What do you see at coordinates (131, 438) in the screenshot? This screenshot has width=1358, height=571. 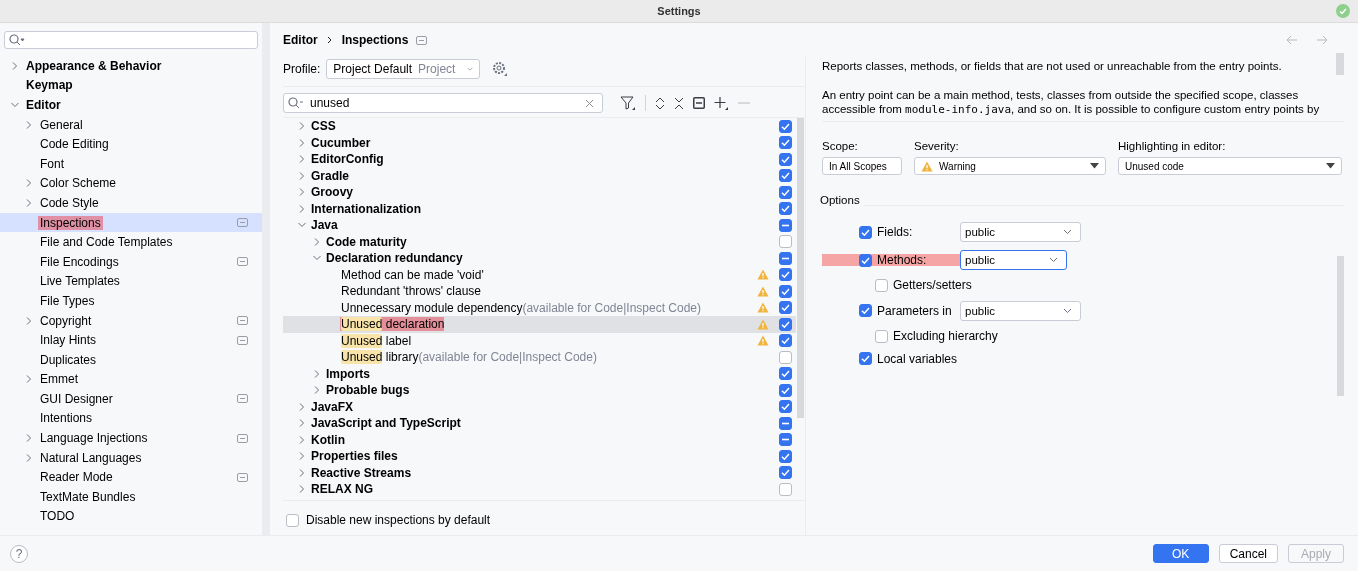 I see `sidebar-item: Language Injections` at bounding box center [131, 438].